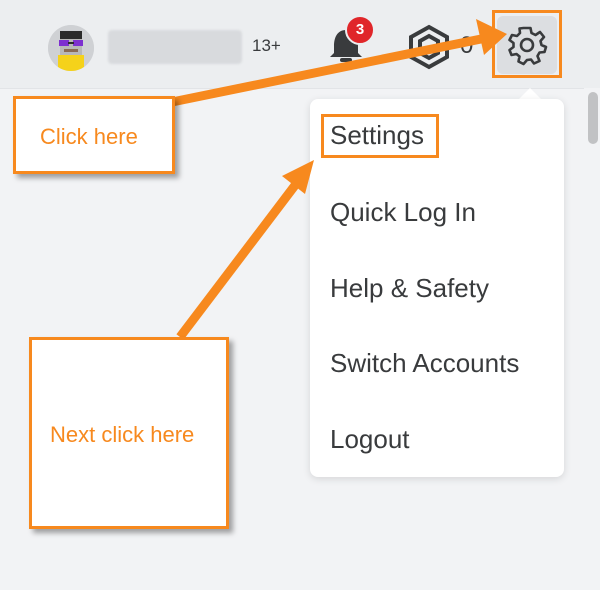 The width and height of the screenshot is (600, 590). I want to click on callout-next-click-here: Next click here, so click(129, 433).